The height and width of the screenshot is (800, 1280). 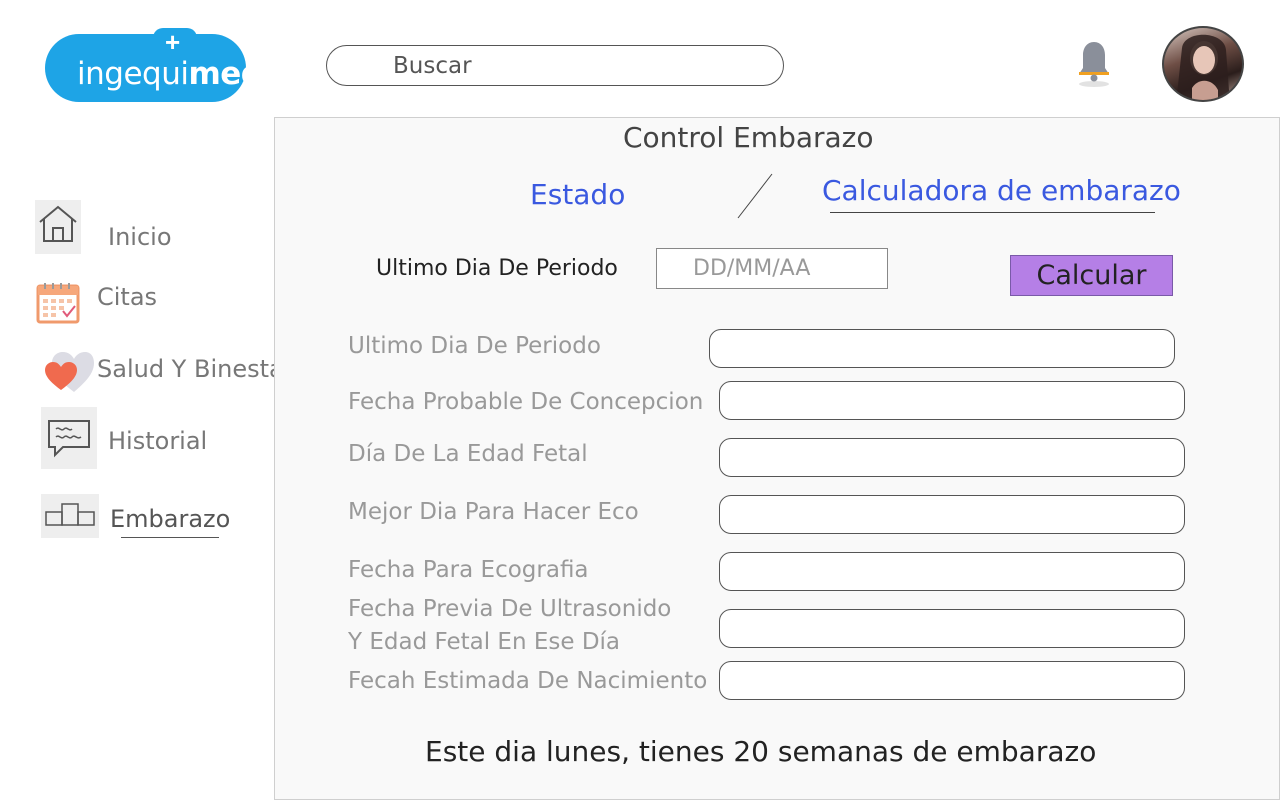 What do you see at coordinates (992, 212) in the screenshot?
I see `active-tab-underline` at bounding box center [992, 212].